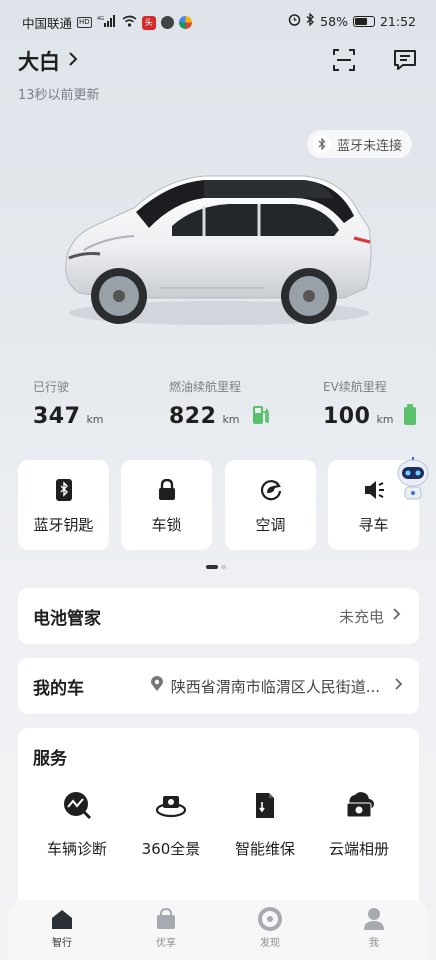 The image size is (436, 960). Describe the element at coordinates (223, 567) in the screenshot. I see `pager-dot` at that location.